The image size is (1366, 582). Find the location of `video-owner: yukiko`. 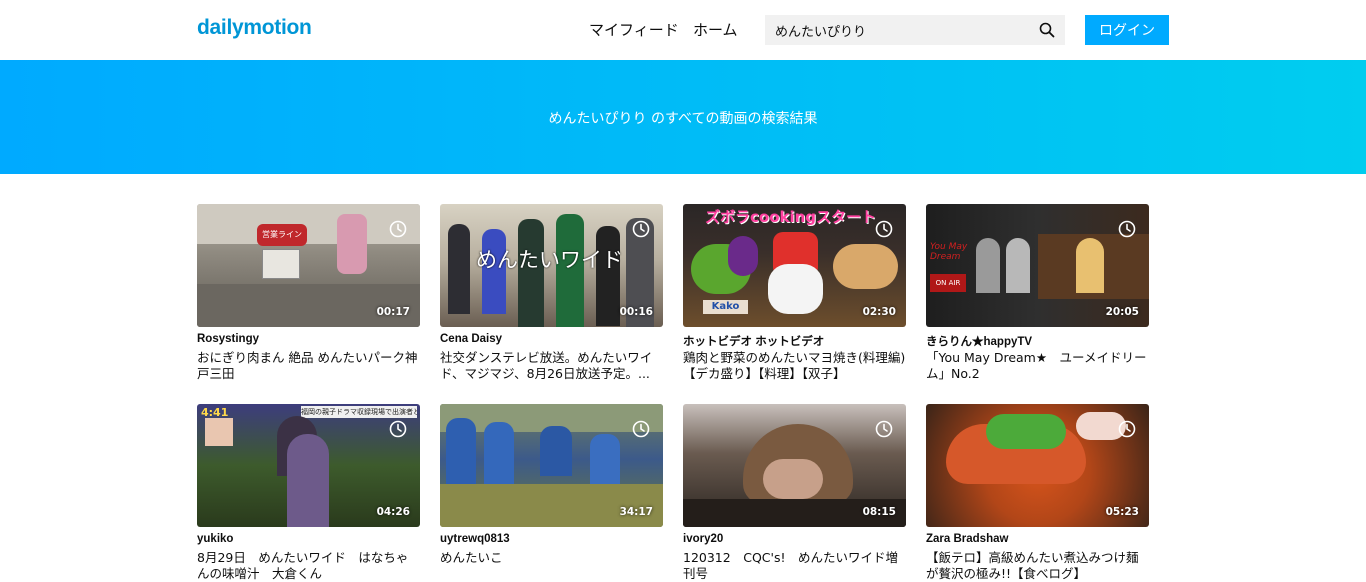

video-owner: yukiko is located at coordinates (308, 539).